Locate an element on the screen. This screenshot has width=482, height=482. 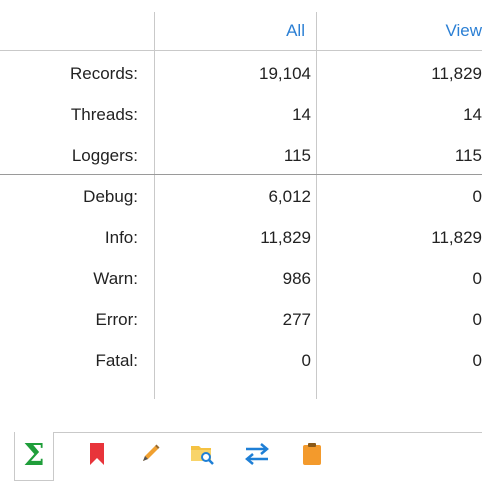
row-label: Fatal: is located at coordinates (116, 360).